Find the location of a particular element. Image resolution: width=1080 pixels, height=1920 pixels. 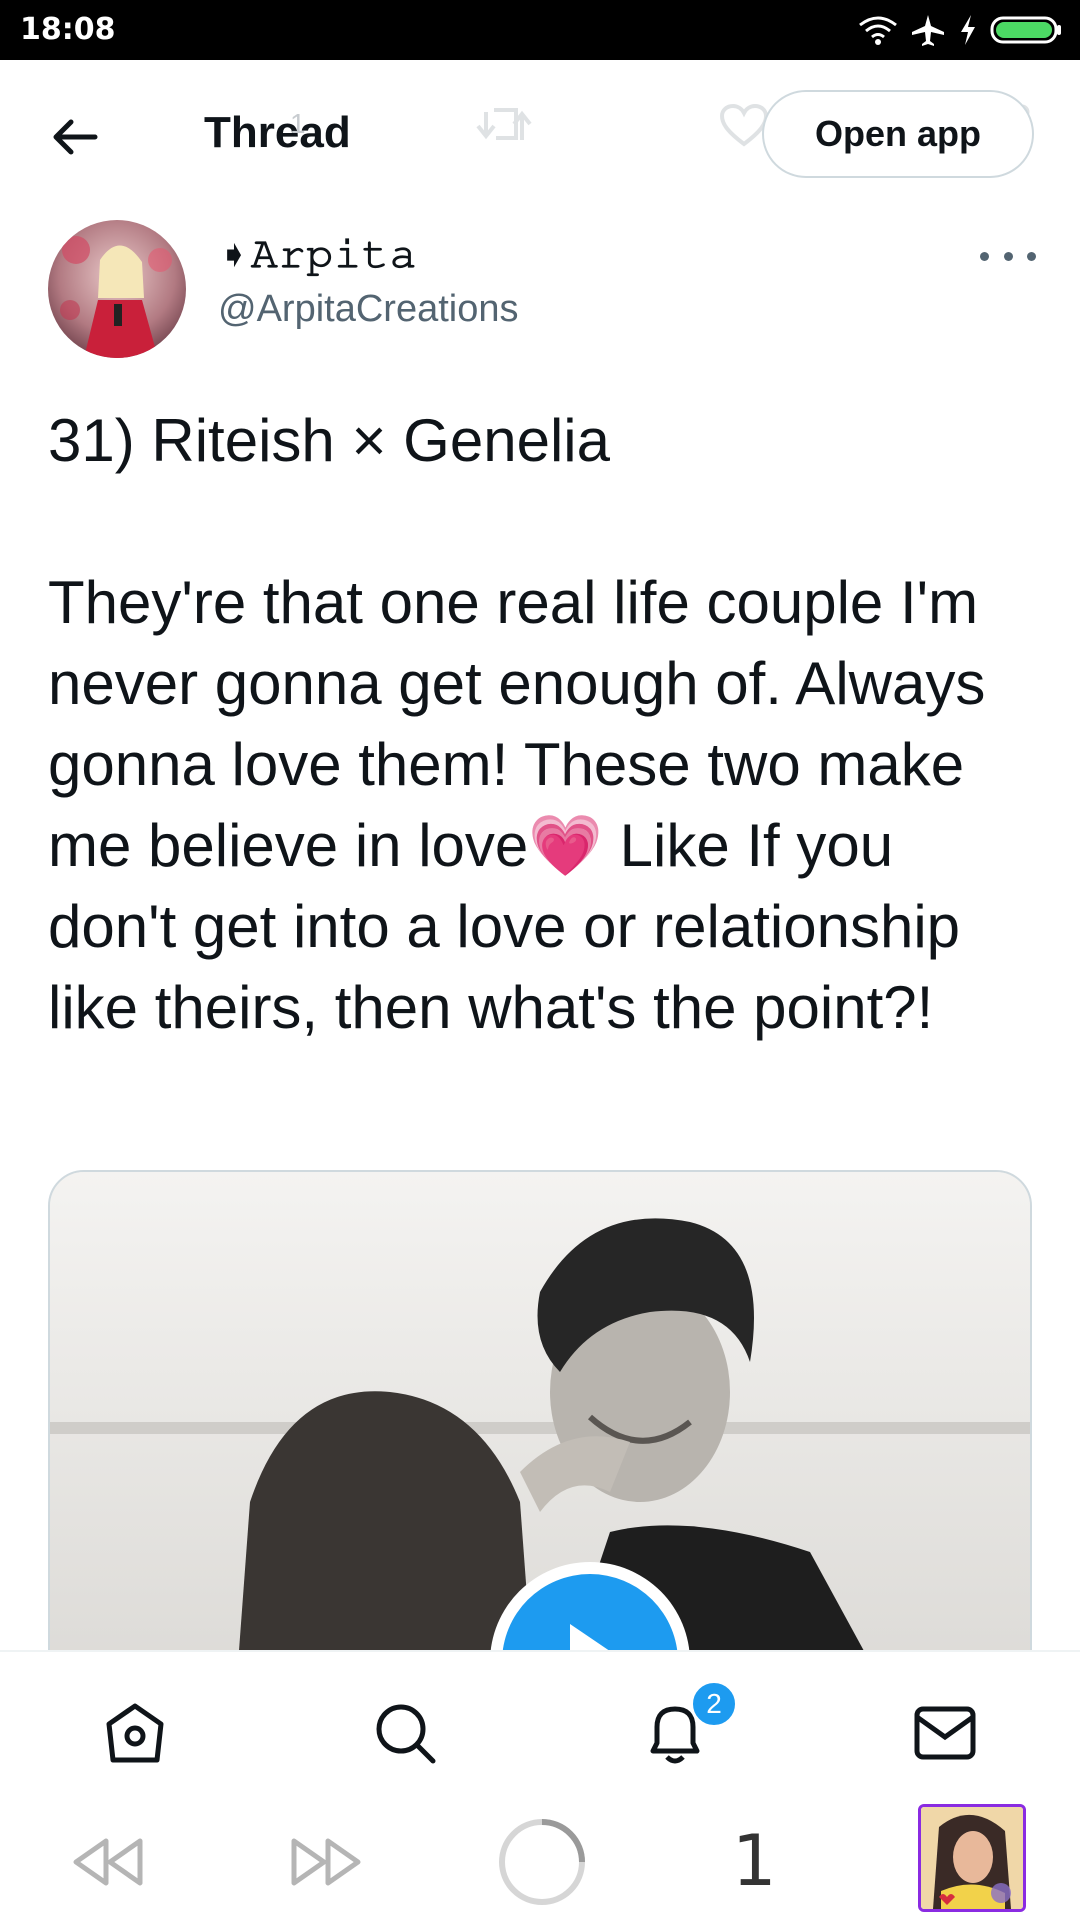

wifi-icon is located at coordinates (878, 30).